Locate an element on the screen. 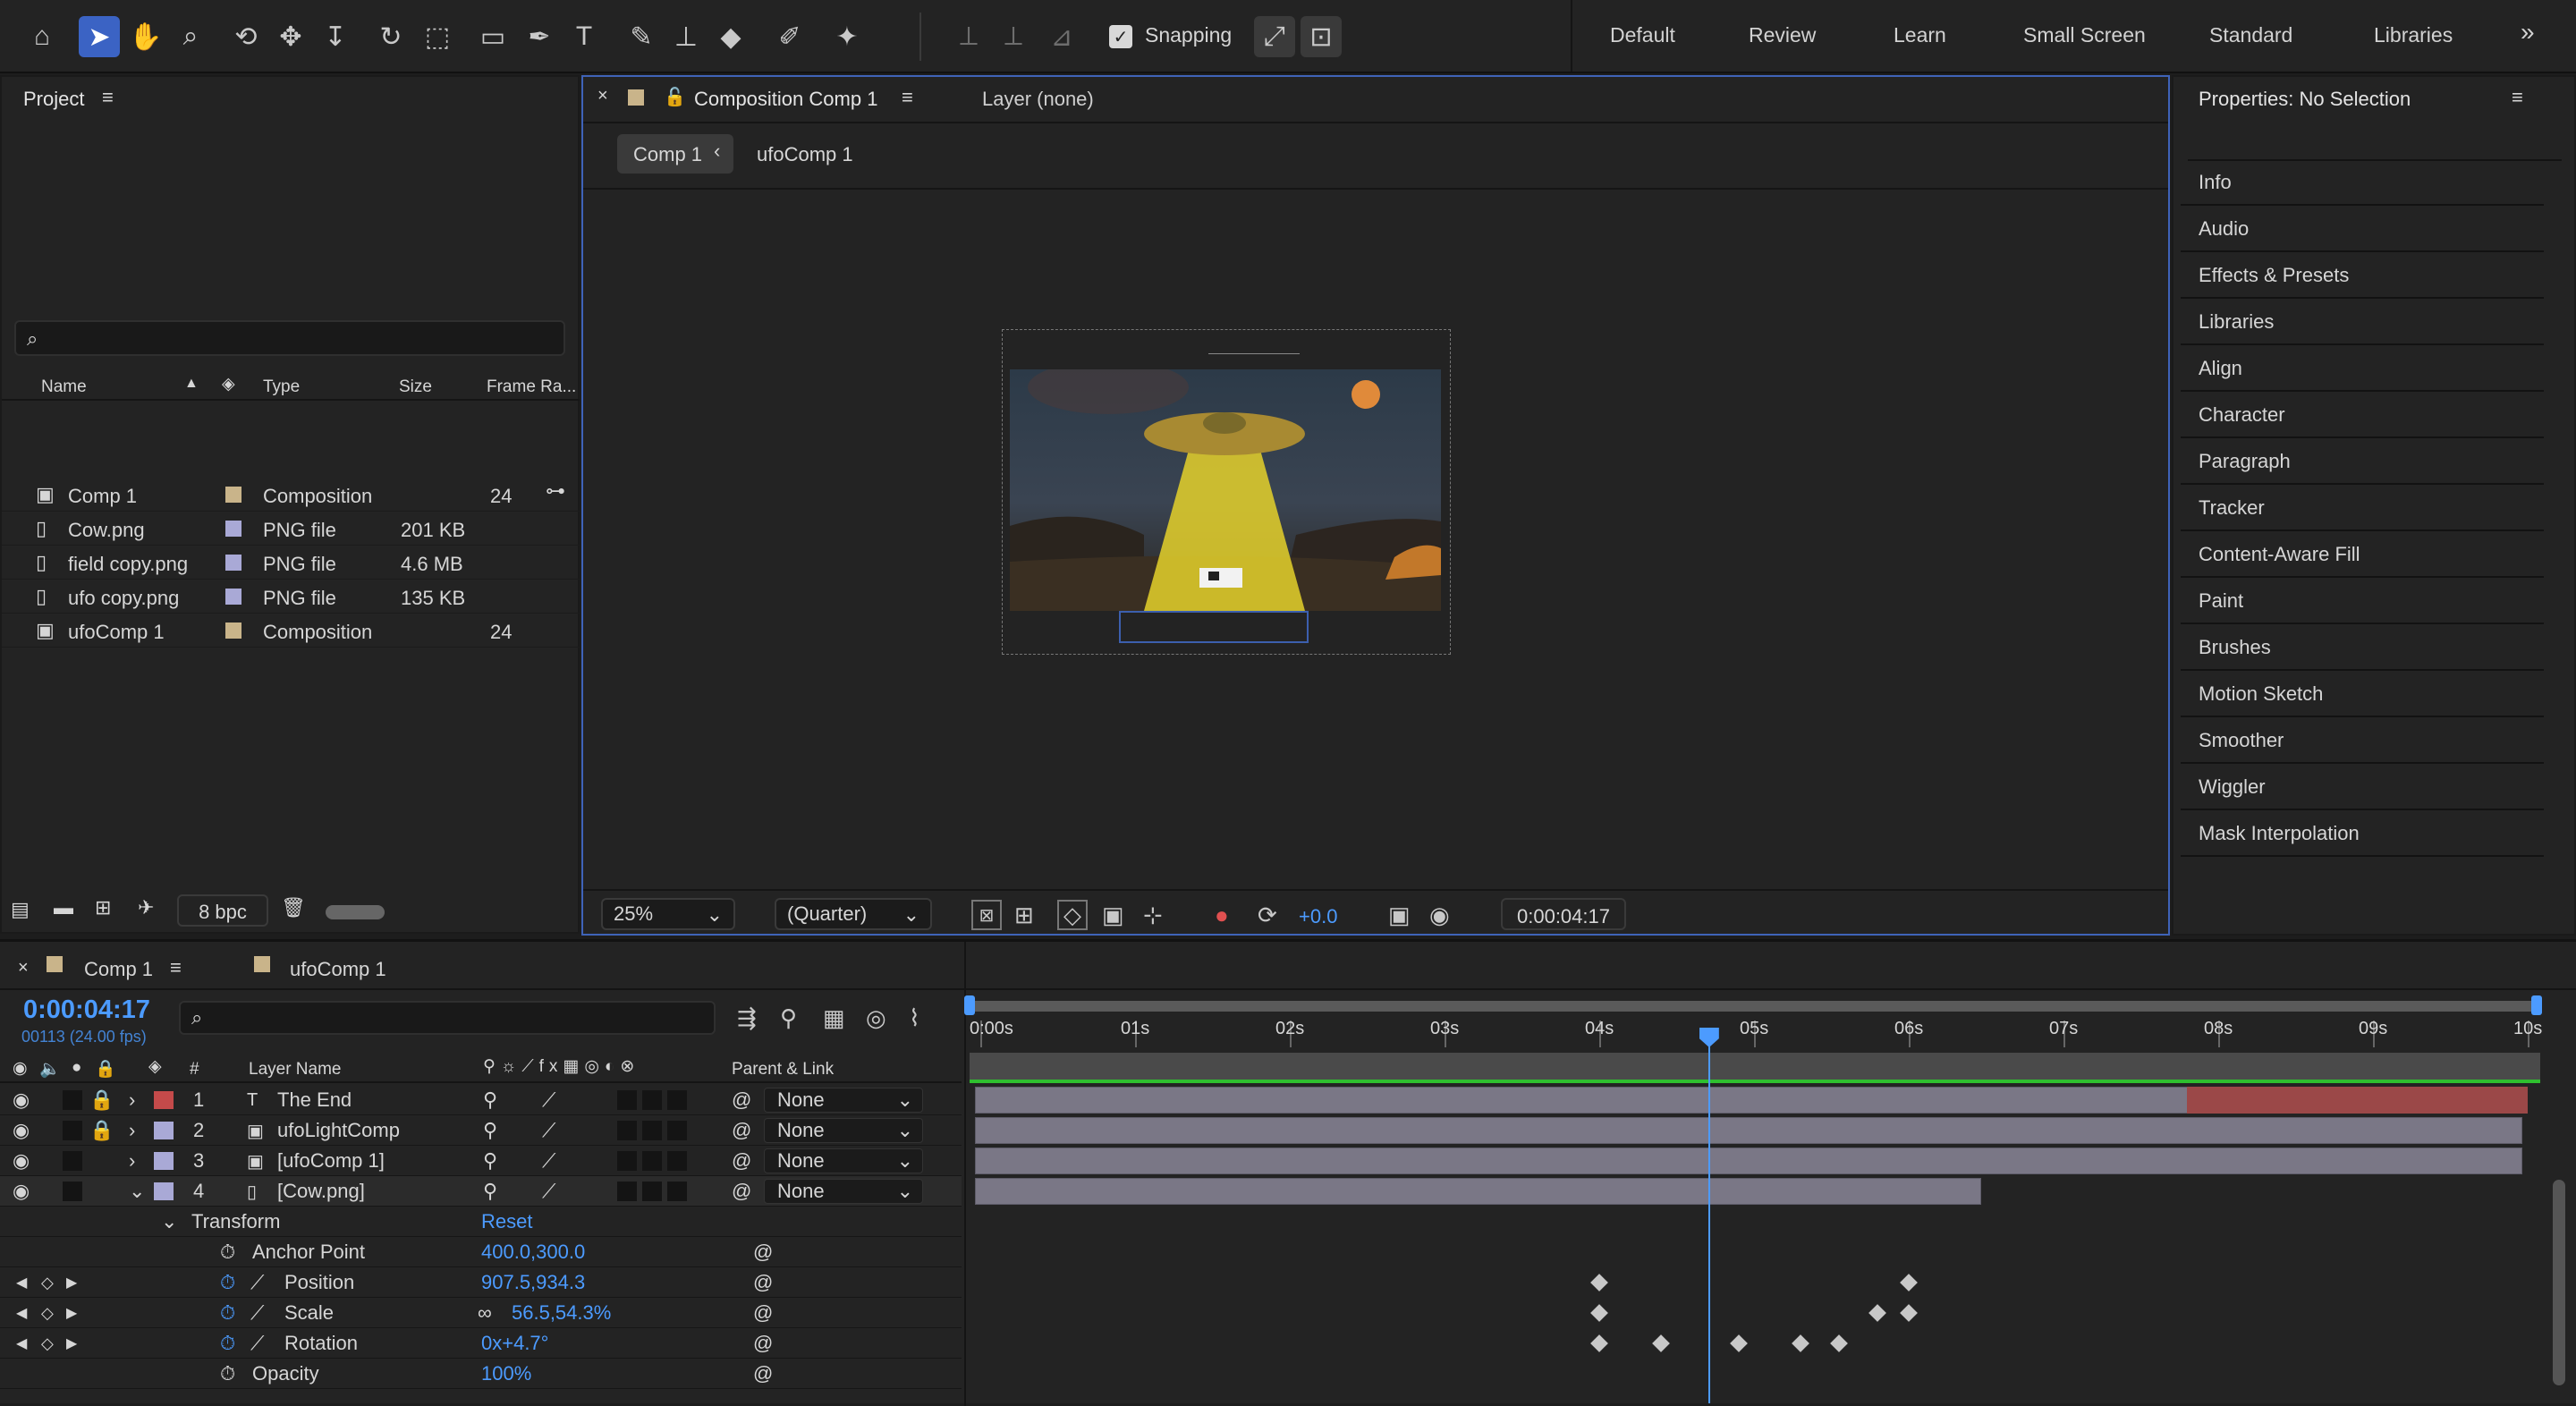 The height and width of the screenshot is (1406, 2576). trash-icon: 🗑 is located at coordinates (293, 908).